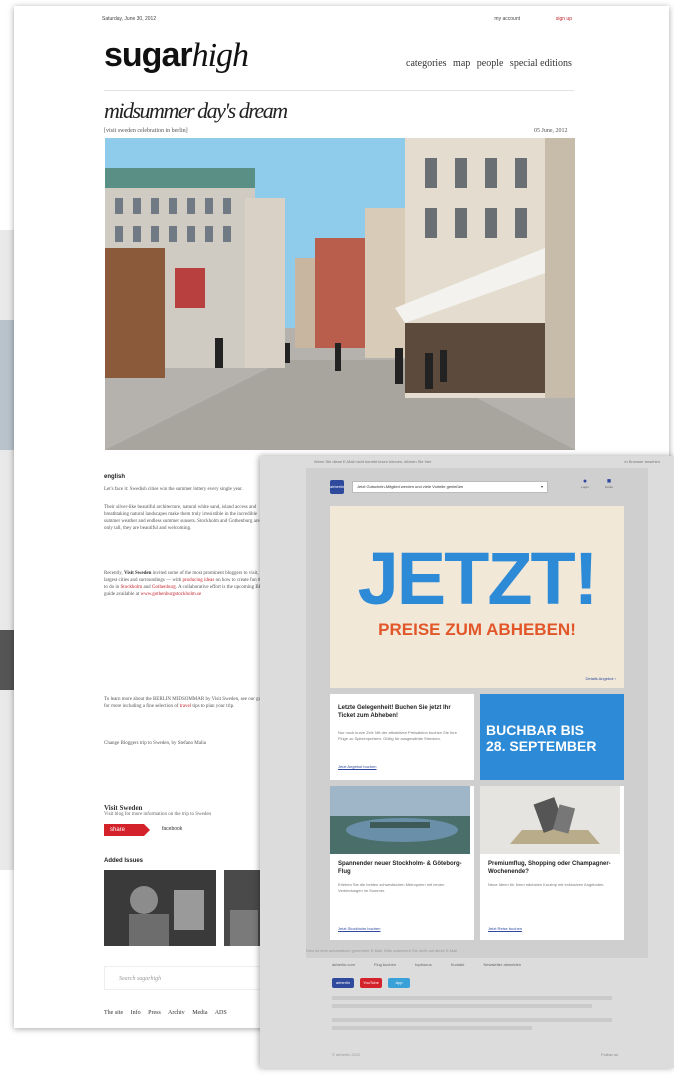 The width and height of the screenshot is (674, 1076). I want to click on champagne-photo, so click(550, 820).